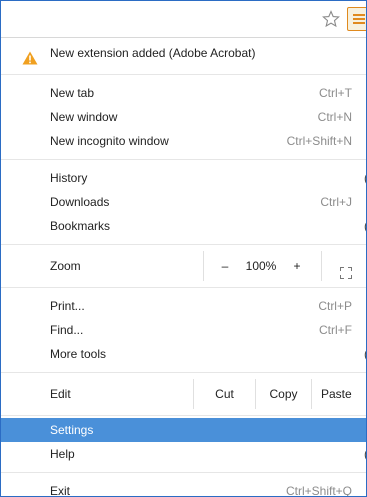 Image resolution: width=367 pixels, height=497 pixels. I want to click on menu-item-print: Print... Ctrl+P, so click(183, 306).